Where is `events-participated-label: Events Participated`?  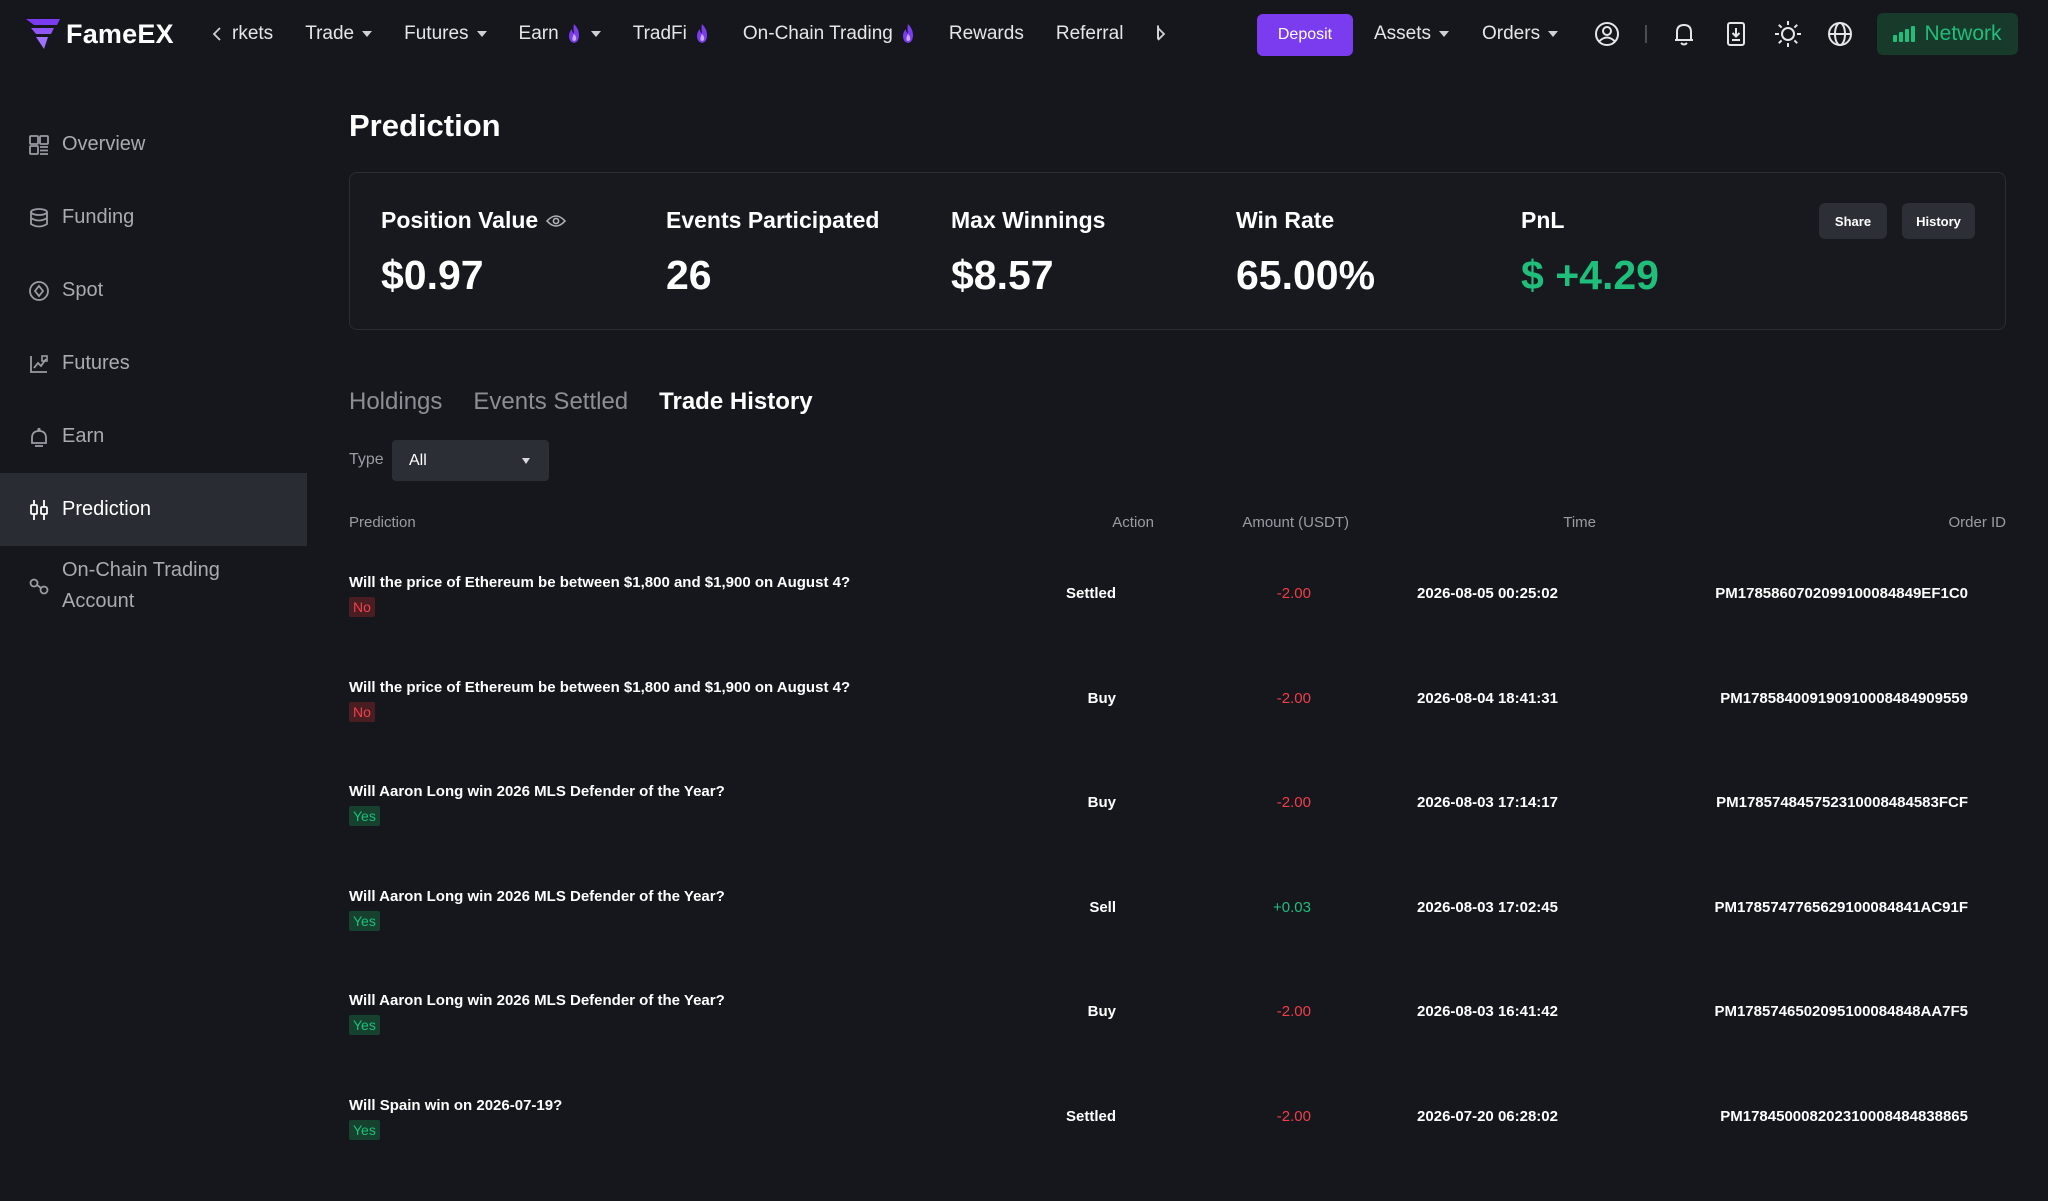 events-participated-label: Events Participated is located at coordinates (773, 220).